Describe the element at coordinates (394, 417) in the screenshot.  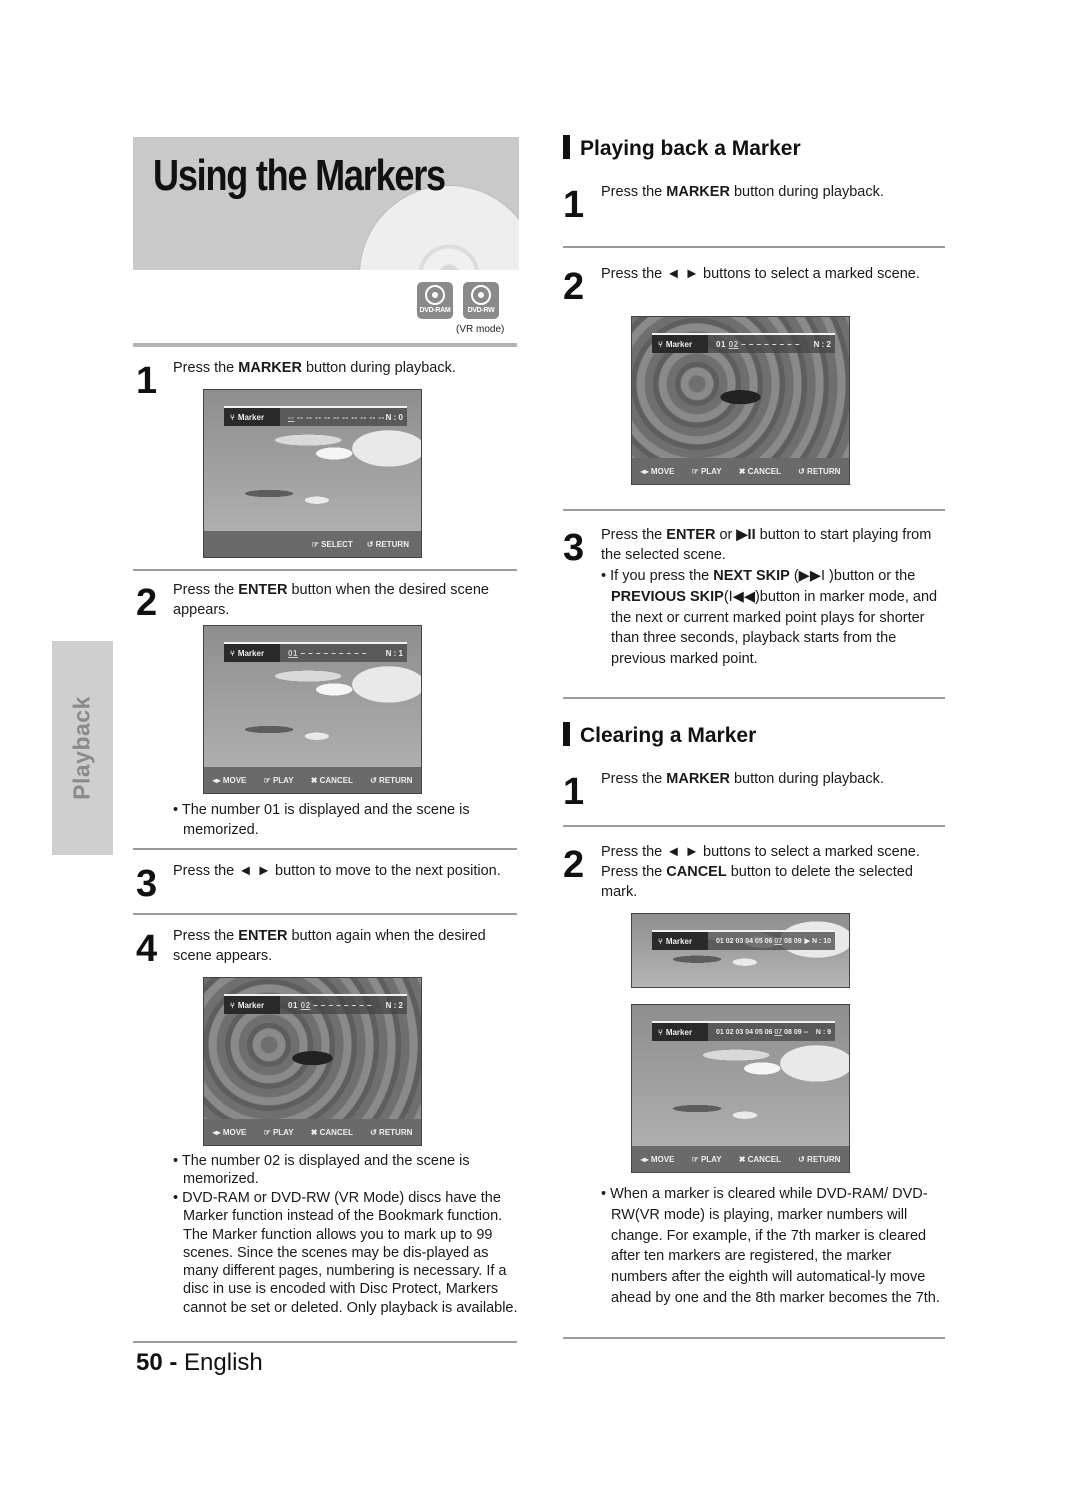
I see `marker-count: N : 0` at that location.